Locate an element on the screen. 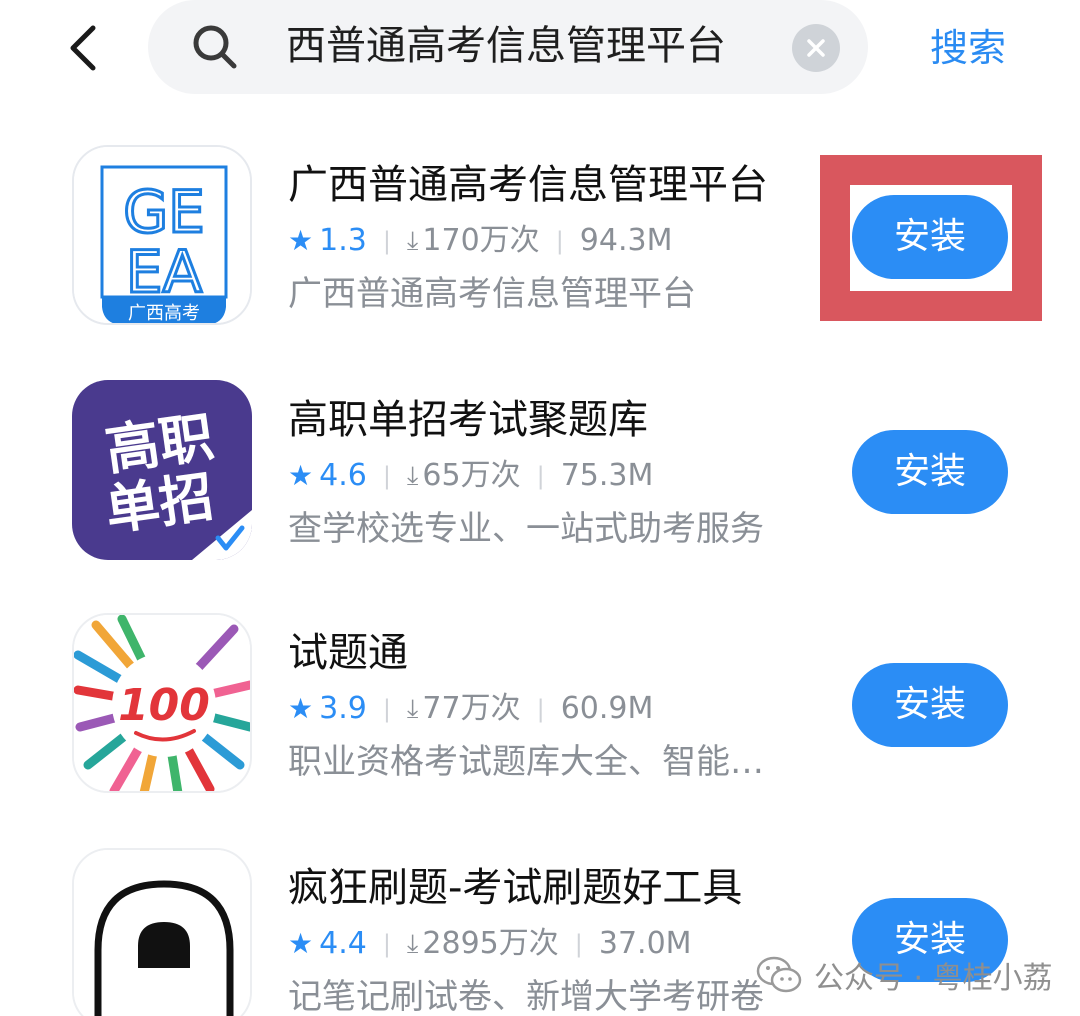  app-icon-gxgk: GE EA 广西高考 is located at coordinates (162, 235).